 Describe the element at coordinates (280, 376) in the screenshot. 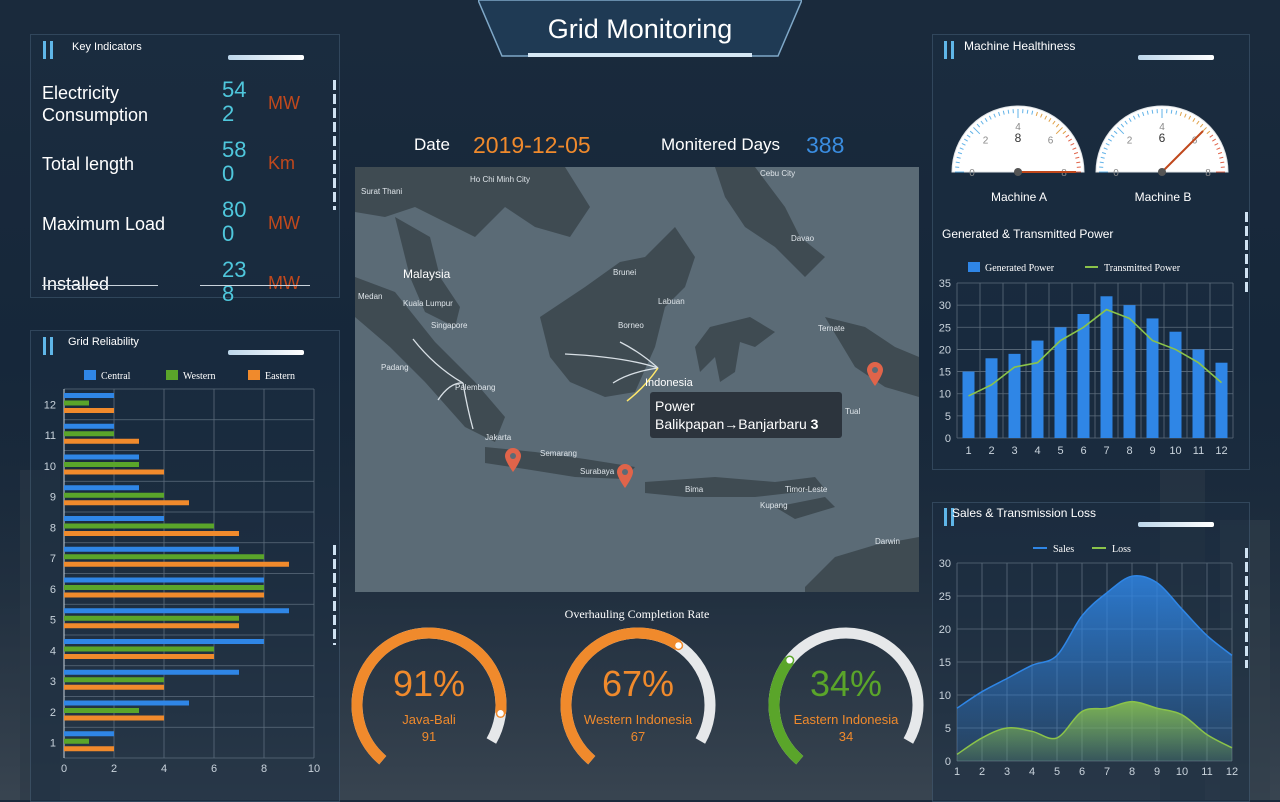

I see `legend-label: Eastern` at that location.